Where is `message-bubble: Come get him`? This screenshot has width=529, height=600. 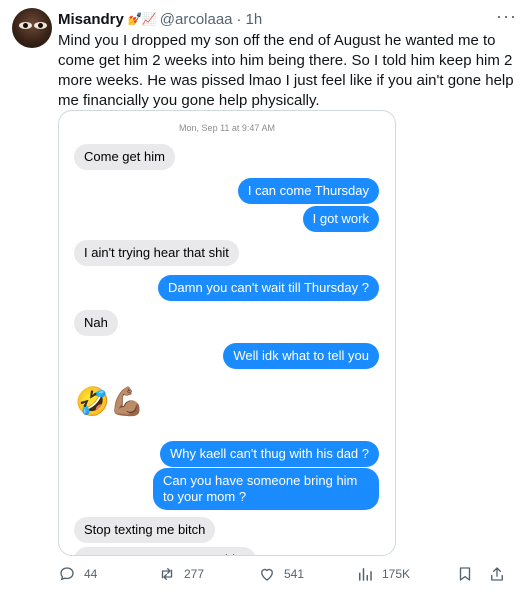 message-bubble: Come get him is located at coordinates (124, 157).